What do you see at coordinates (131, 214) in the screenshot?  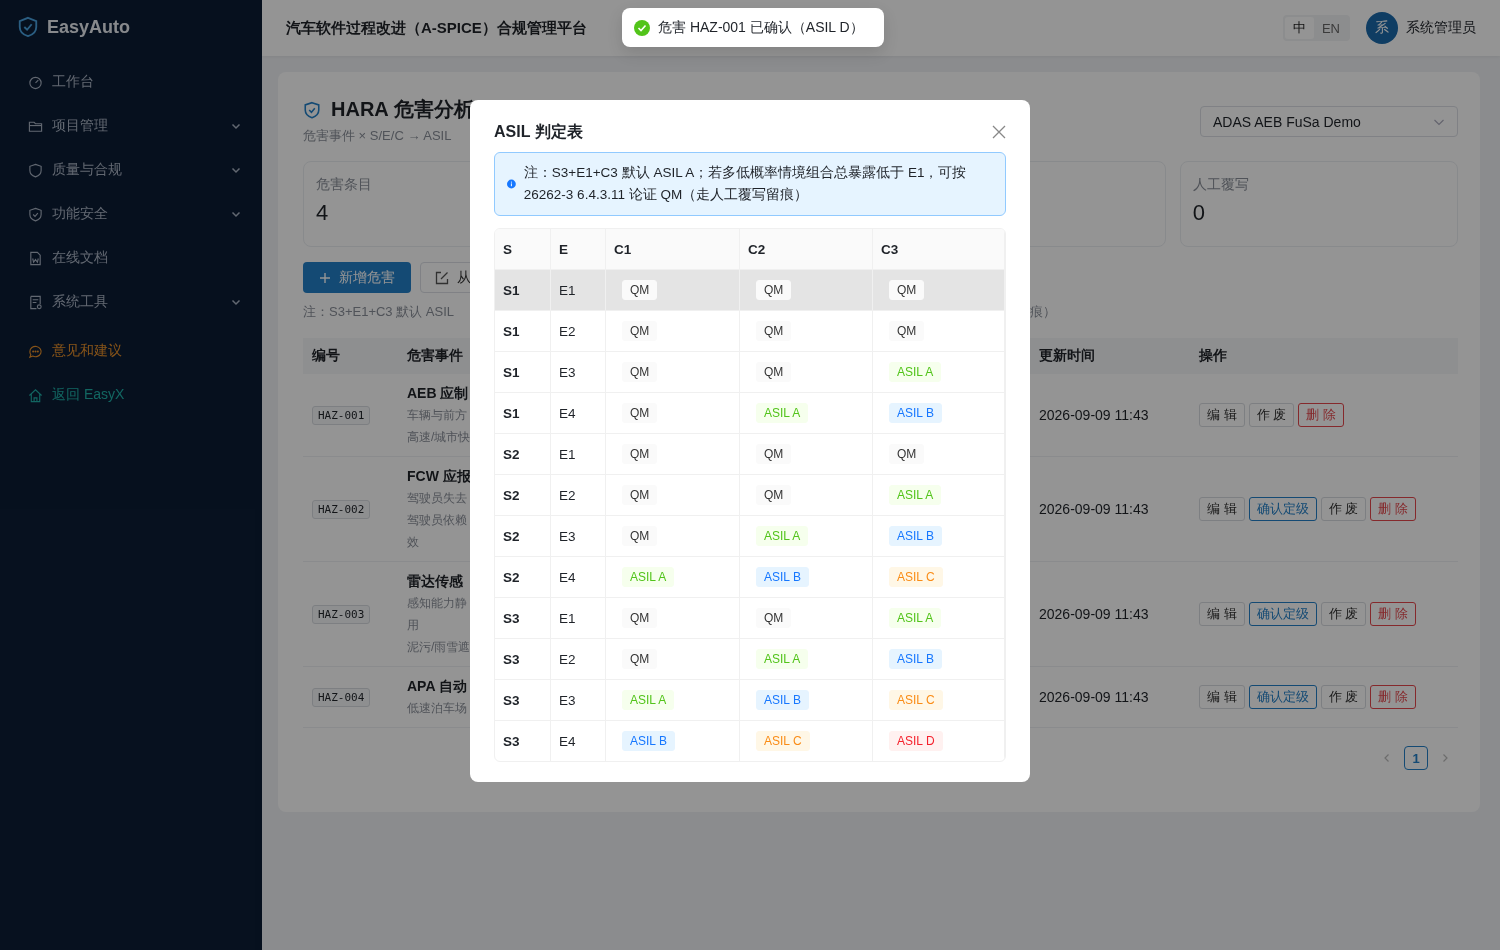 I see `sidebar-item: 功能安全` at bounding box center [131, 214].